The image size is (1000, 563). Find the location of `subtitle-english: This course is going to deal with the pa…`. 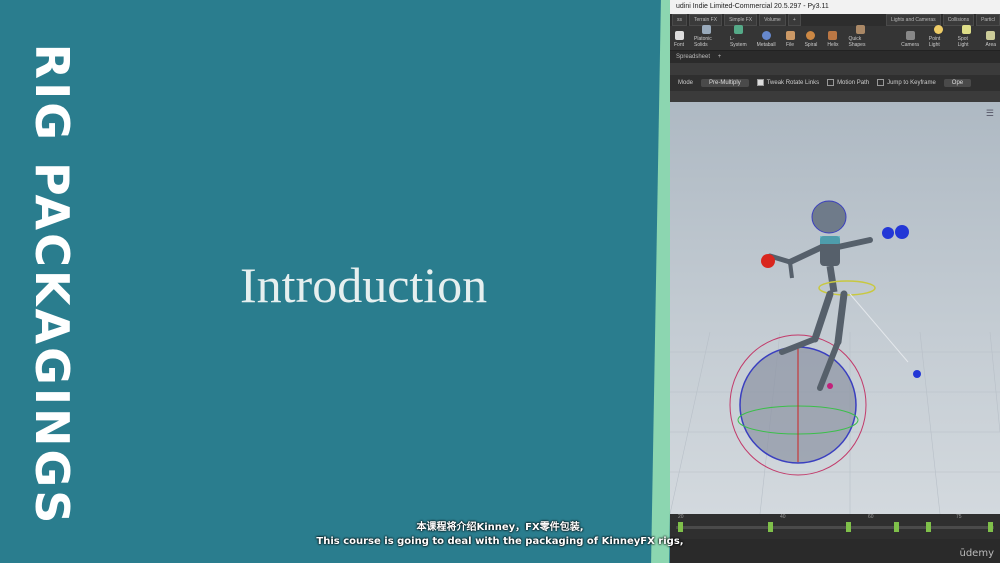

subtitle-english: This course is going to deal with the pa… is located at coordinates (500, 541).